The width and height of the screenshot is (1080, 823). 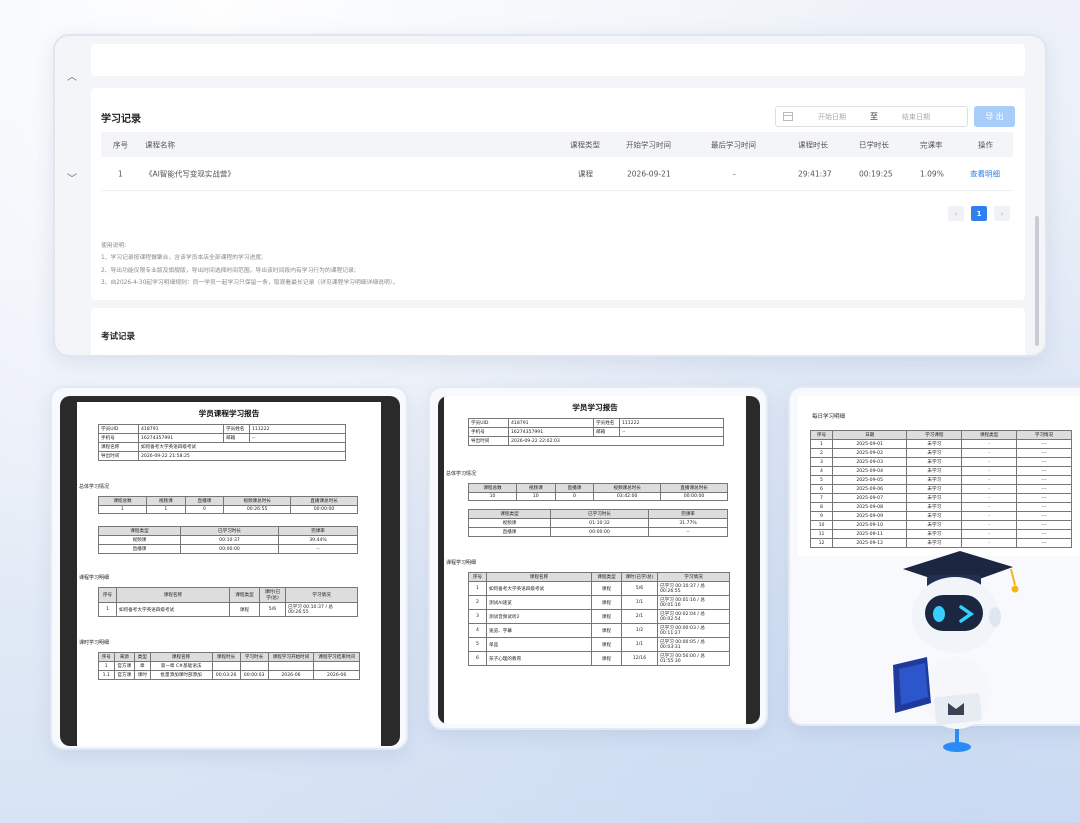 I want to click on scrollbar, so click(x=1037, y=281).